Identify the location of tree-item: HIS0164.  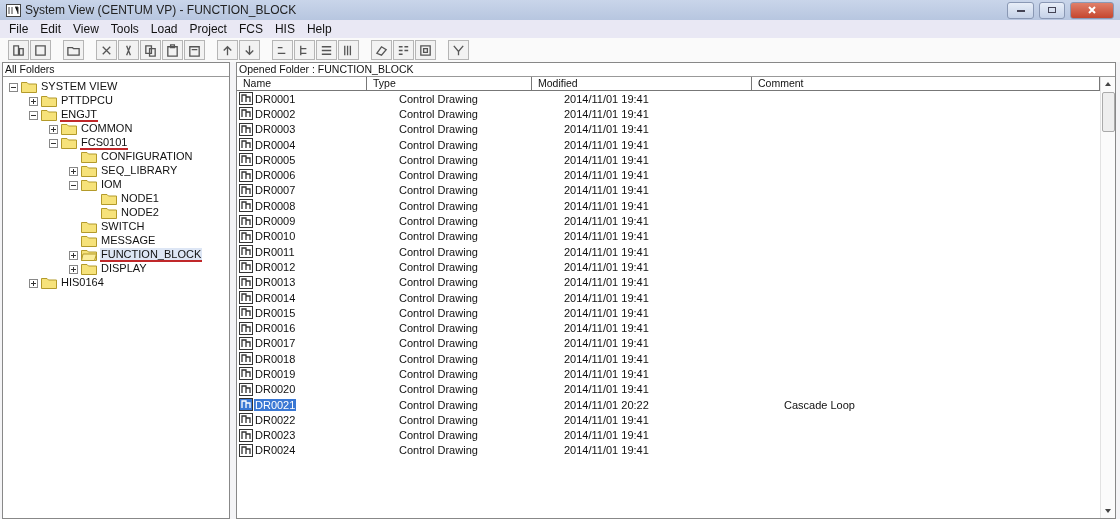
(82, 283).